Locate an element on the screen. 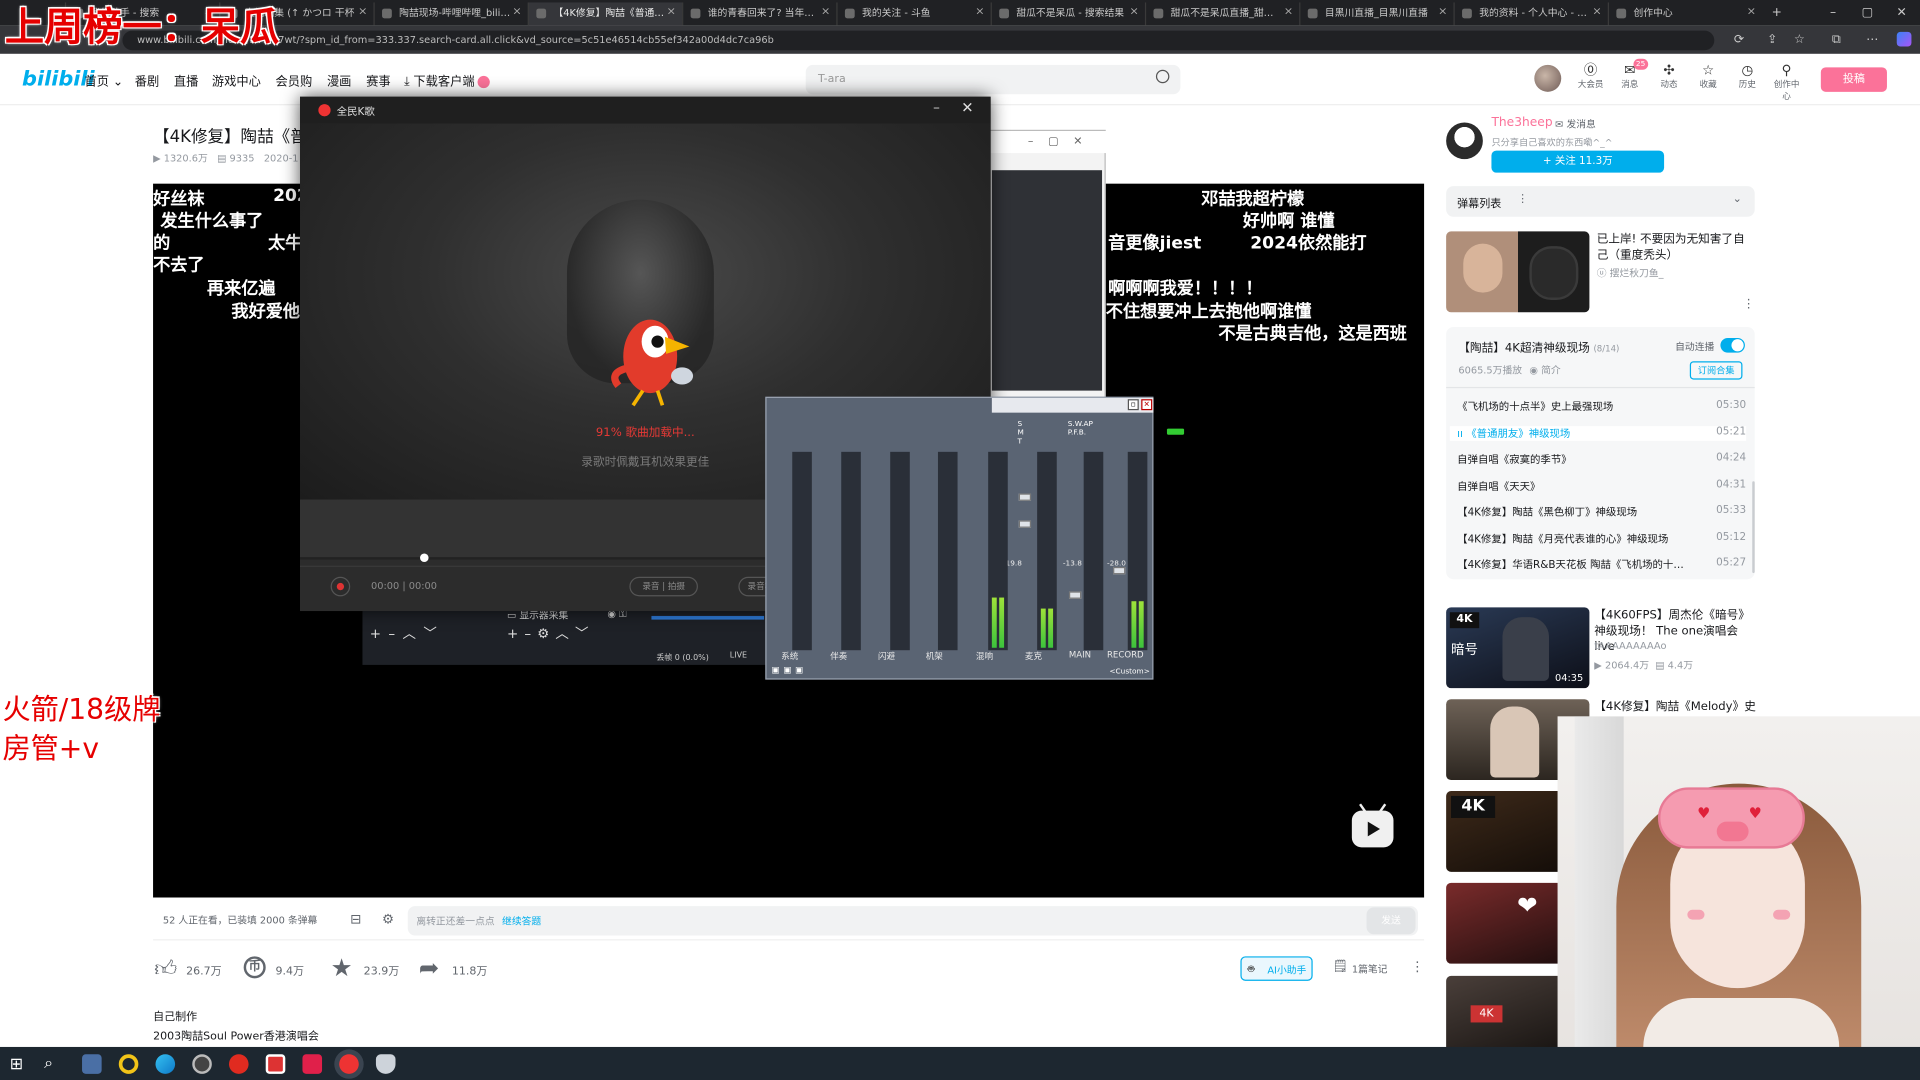 The height and width of the screenshot is (1080, 1920). notes-link: 1篇笔记 is located at coordinates (1370, 968).